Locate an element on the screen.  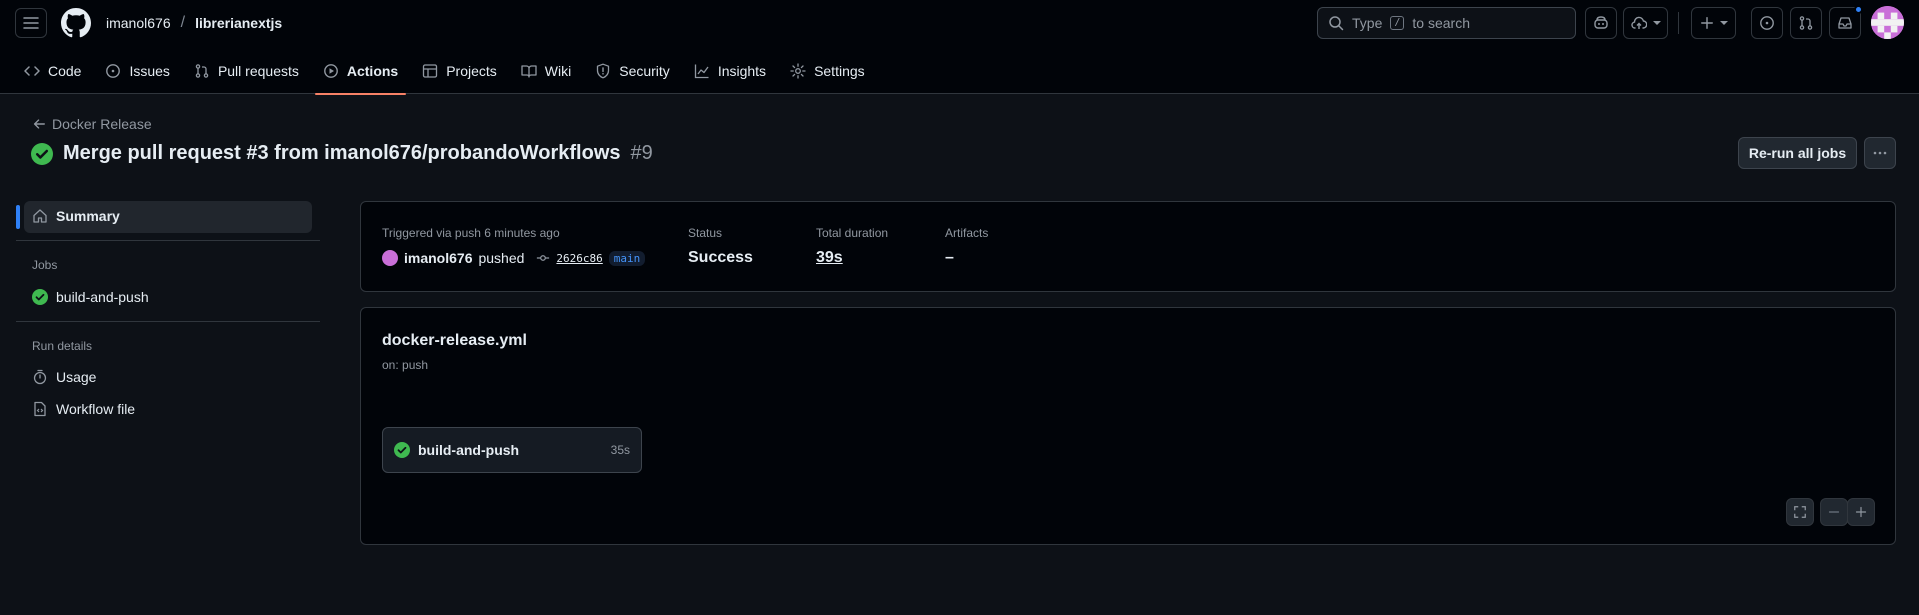
more-options-button is located at coordinates (1880, 153).